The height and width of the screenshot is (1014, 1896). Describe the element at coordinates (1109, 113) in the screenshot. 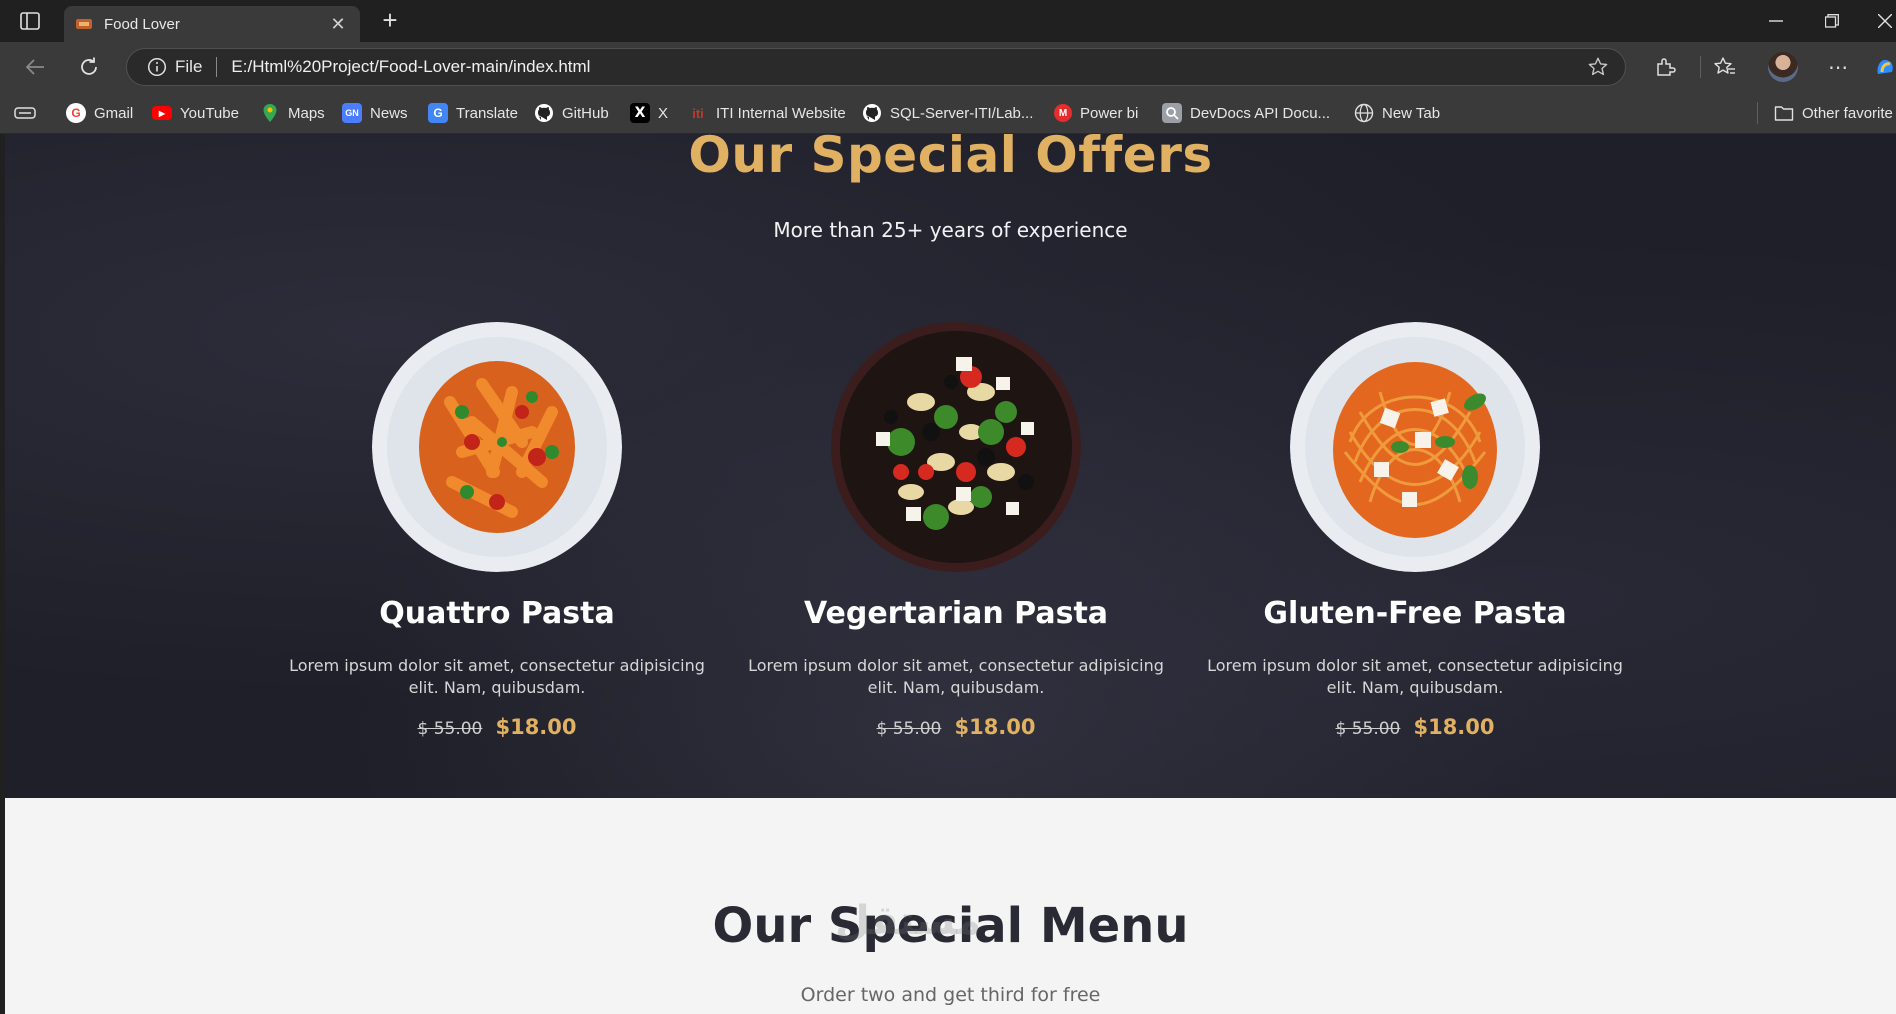

I see `bookmark-label: Power bi` at that location.